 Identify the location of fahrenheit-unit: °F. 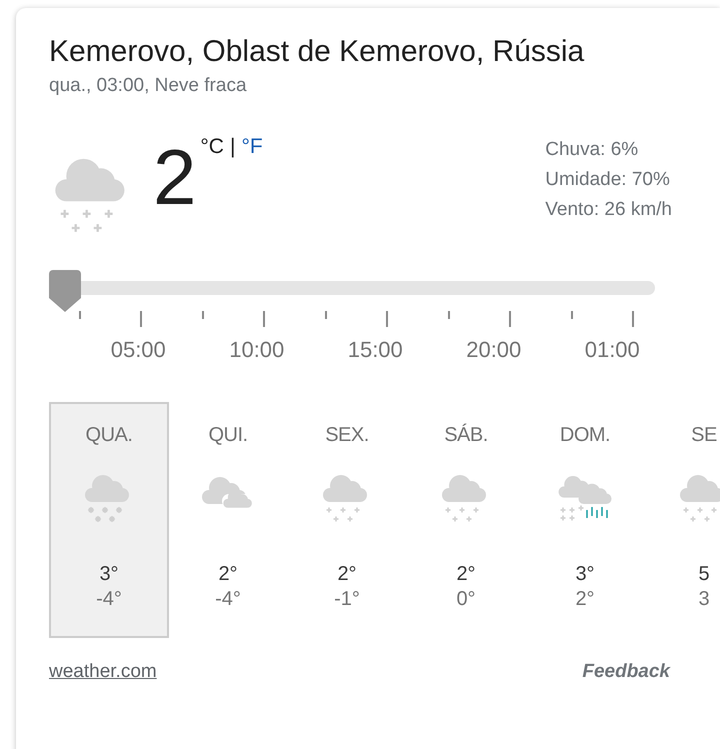
(252, 146).